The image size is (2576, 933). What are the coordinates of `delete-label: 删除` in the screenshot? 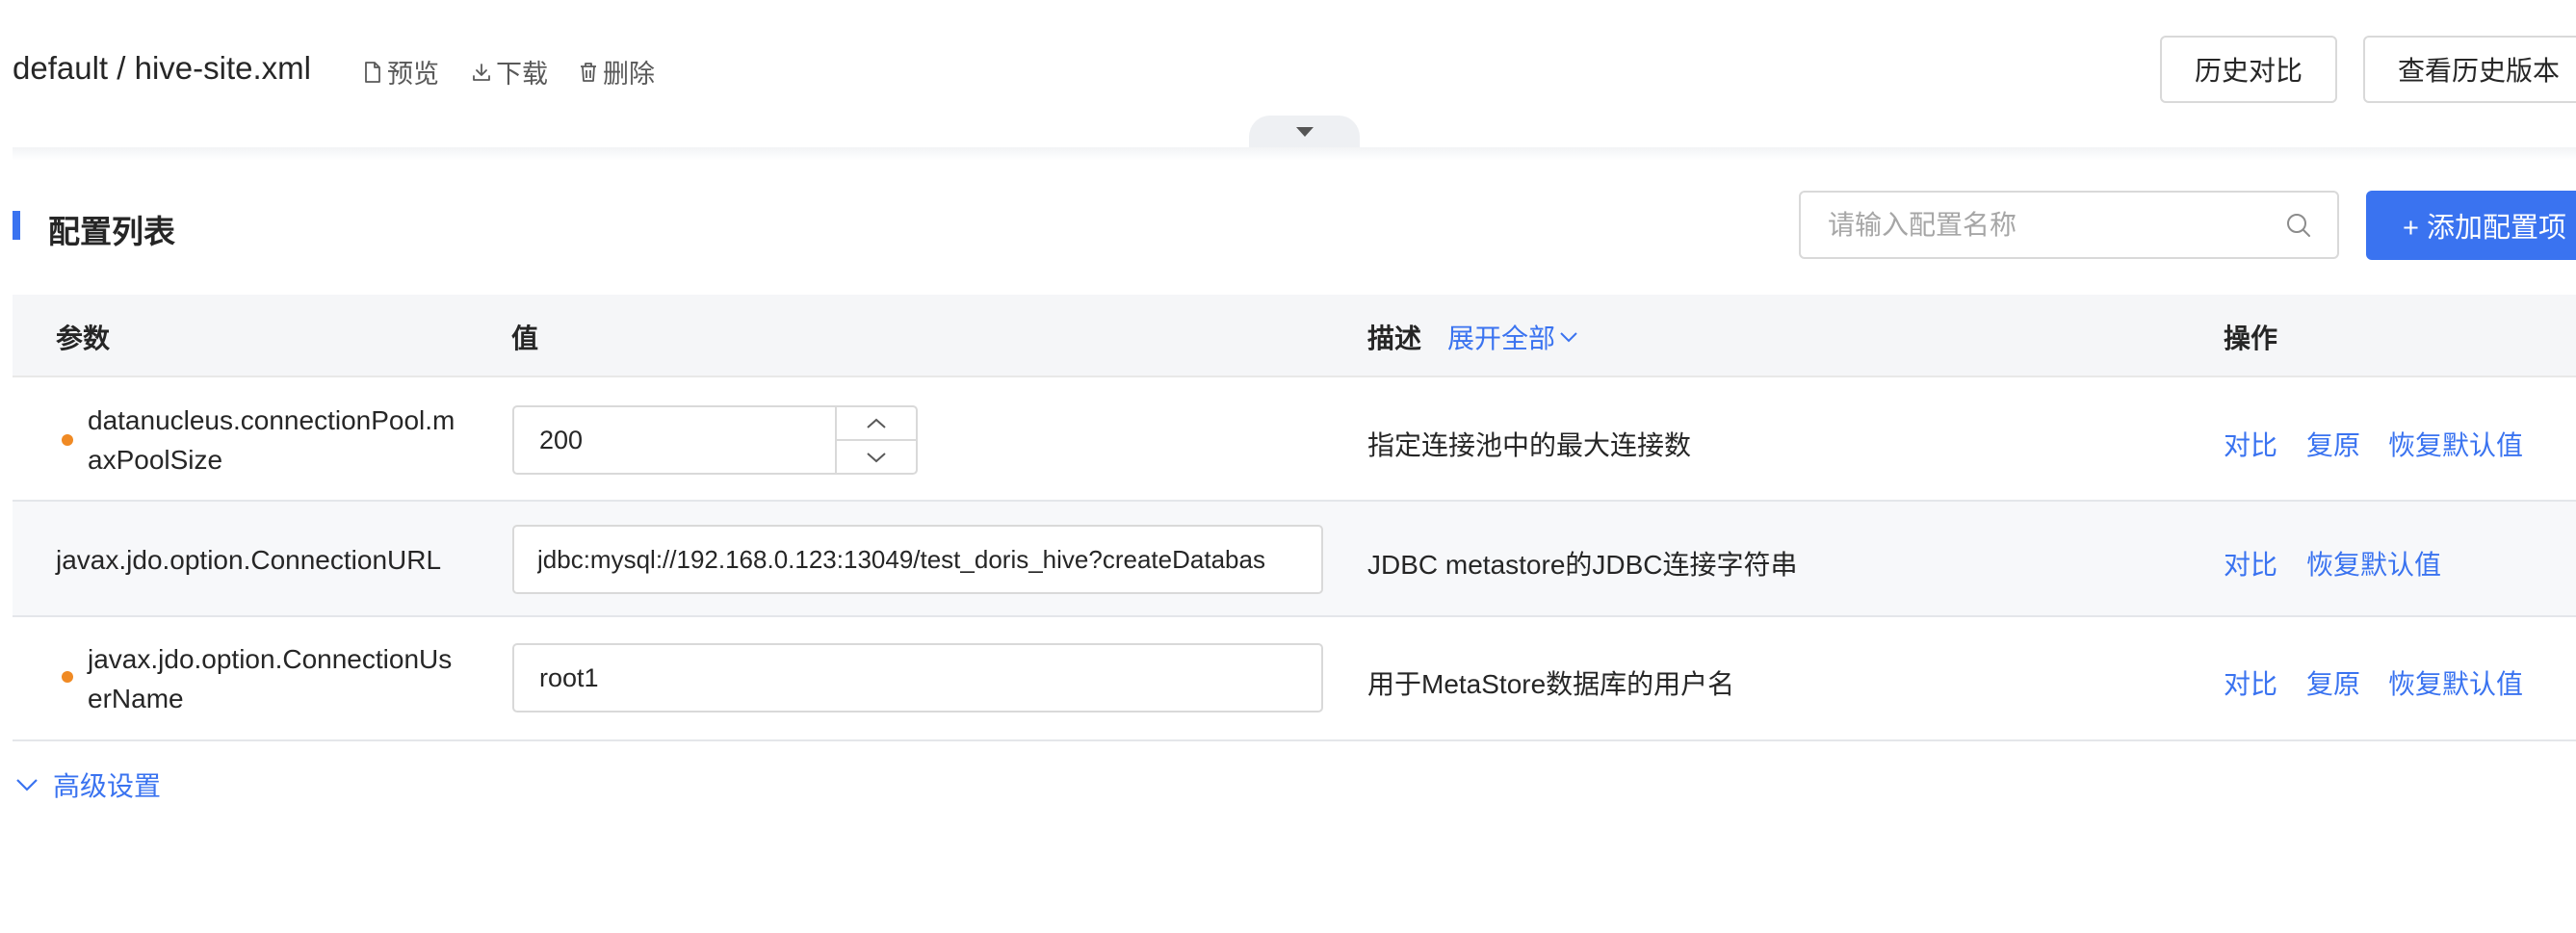 It's located at (629, 74).